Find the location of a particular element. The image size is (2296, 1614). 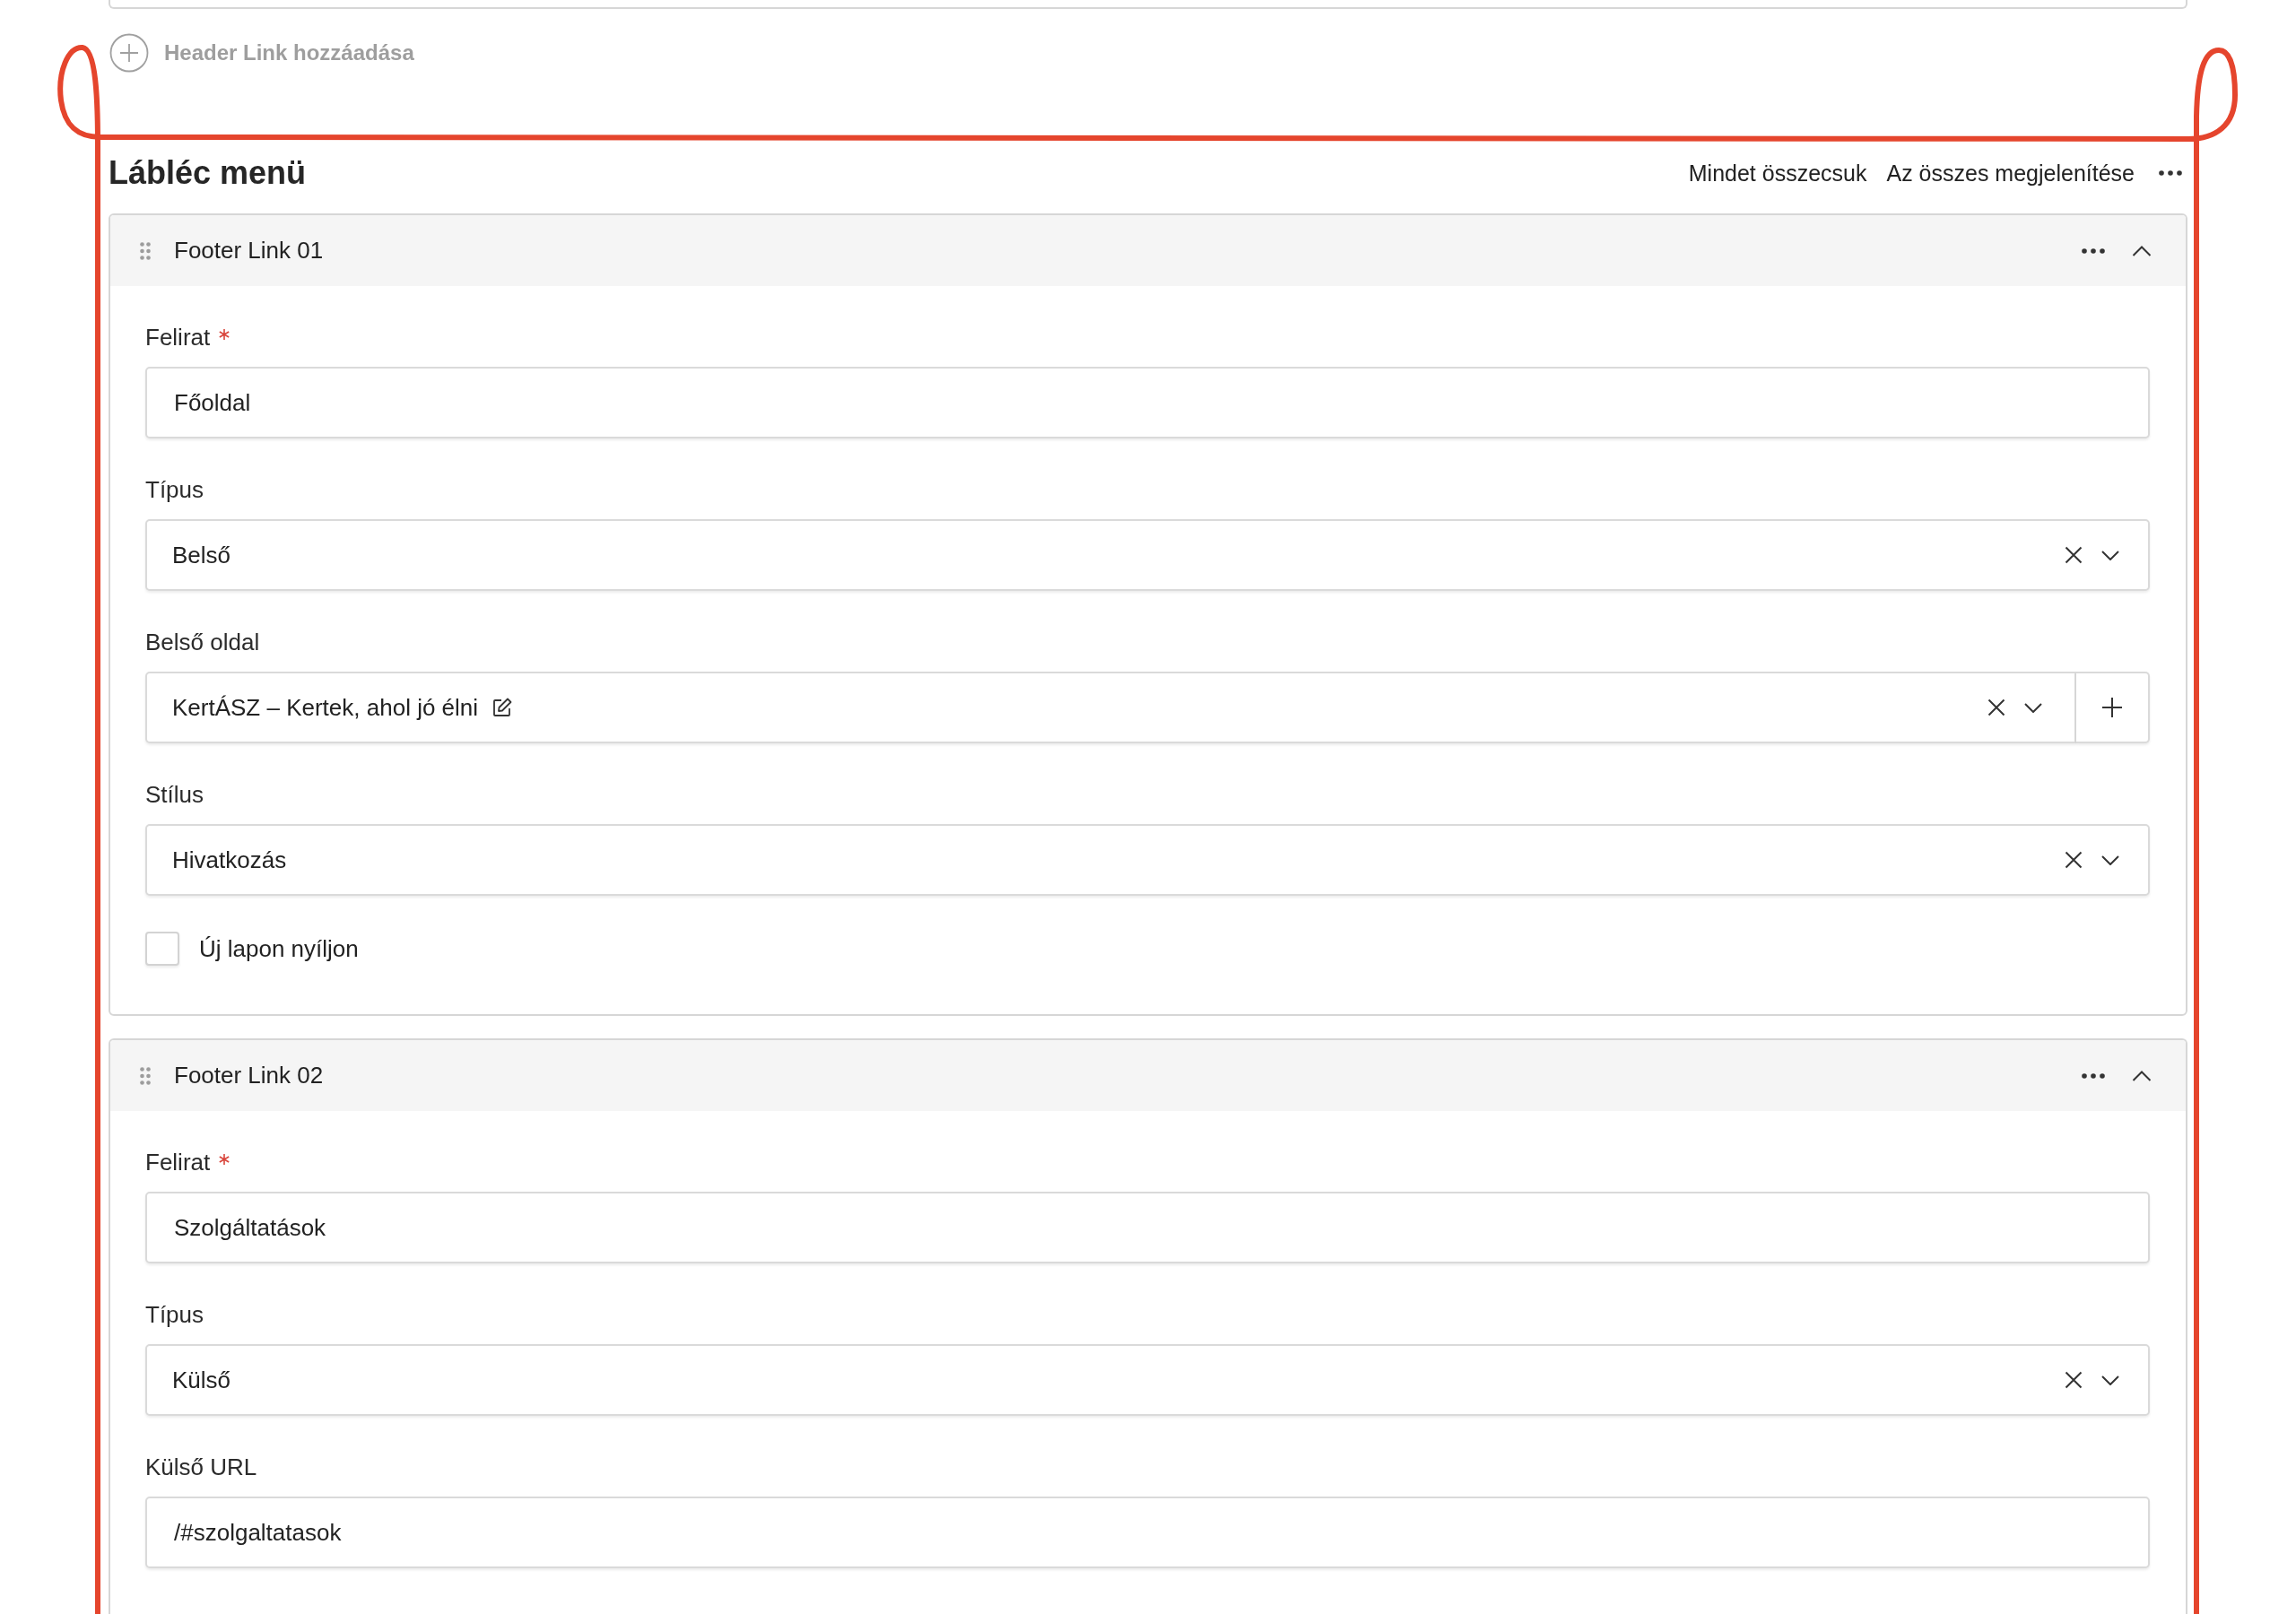

checkbox is located at coordinates (162, 949).